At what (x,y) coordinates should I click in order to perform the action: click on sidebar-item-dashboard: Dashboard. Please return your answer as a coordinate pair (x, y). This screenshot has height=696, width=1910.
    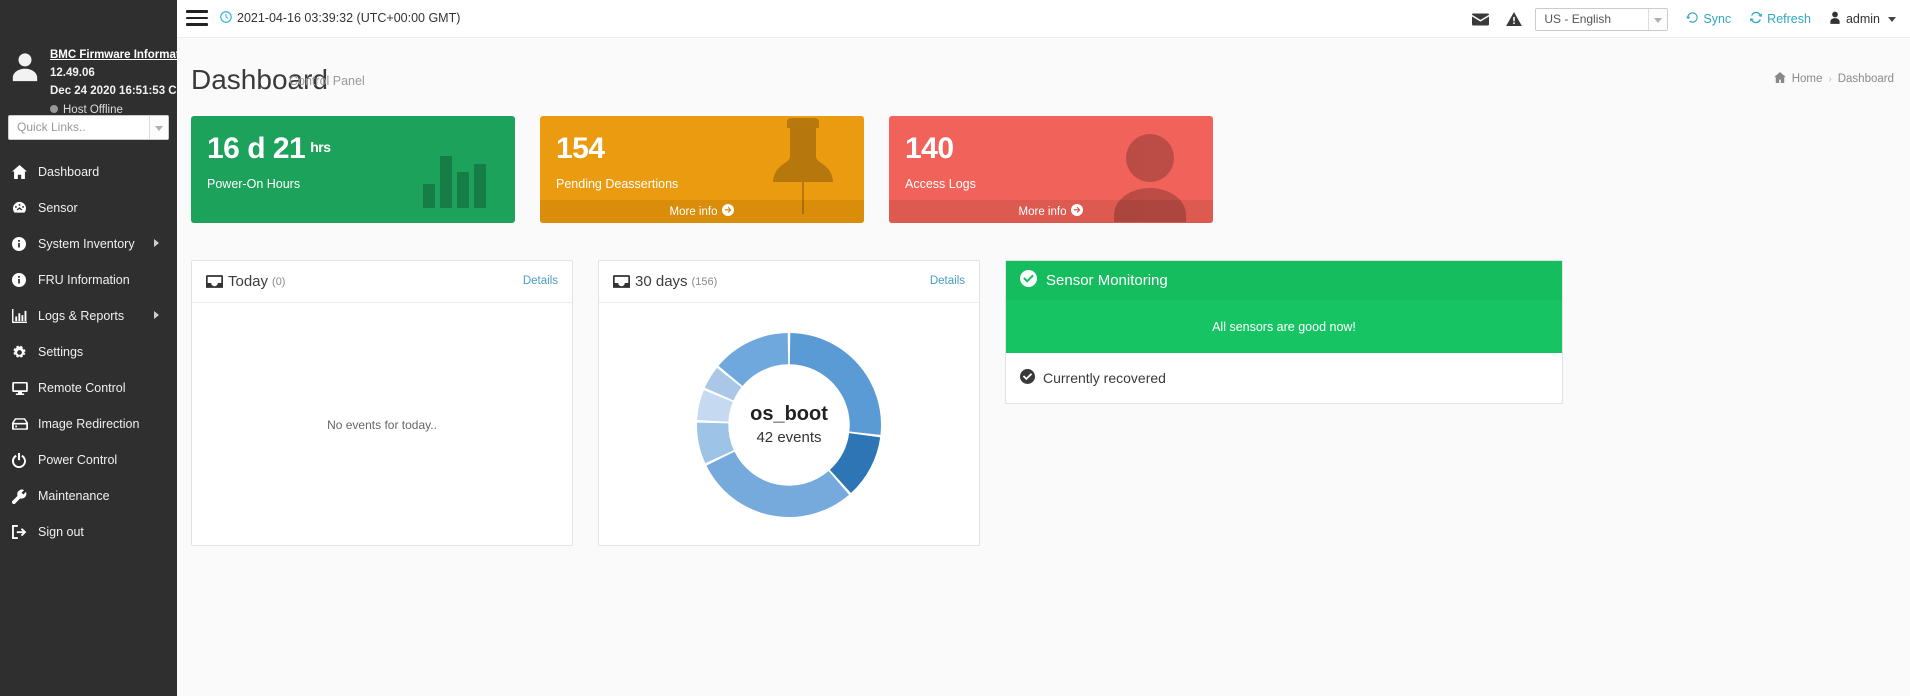
    Looking at the image, I should click on (88, 172).